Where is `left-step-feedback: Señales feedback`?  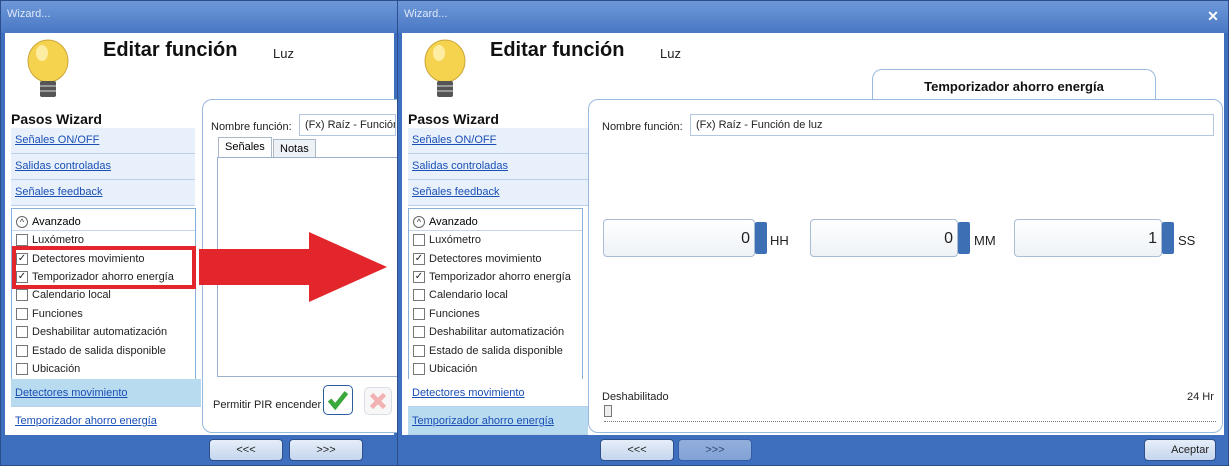 left-step-feedback: Señales feedback is located at coordinates (103, 193).